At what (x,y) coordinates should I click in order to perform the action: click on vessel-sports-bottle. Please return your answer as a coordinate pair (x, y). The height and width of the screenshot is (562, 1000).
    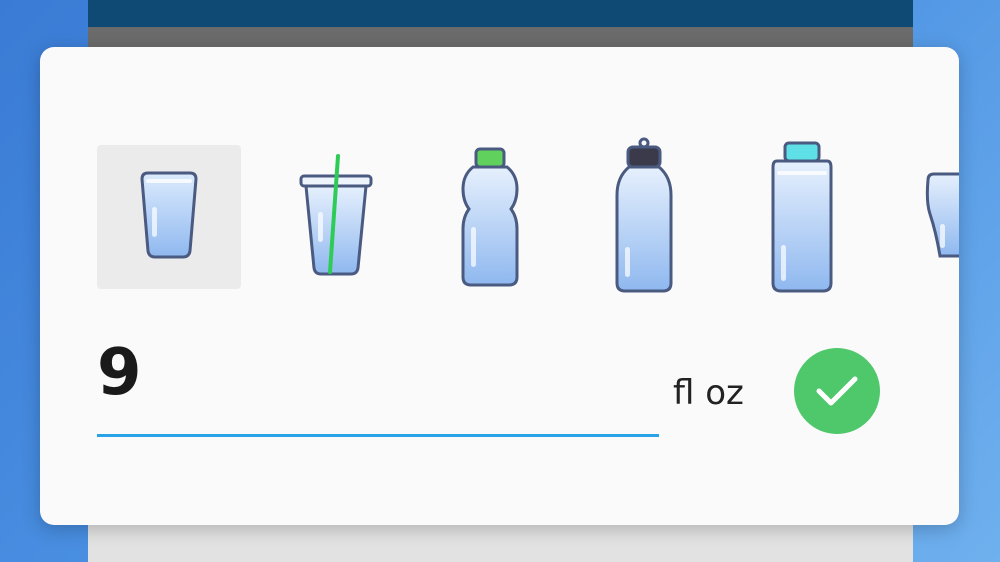
    Looking at the image, I should click on (644, 215).